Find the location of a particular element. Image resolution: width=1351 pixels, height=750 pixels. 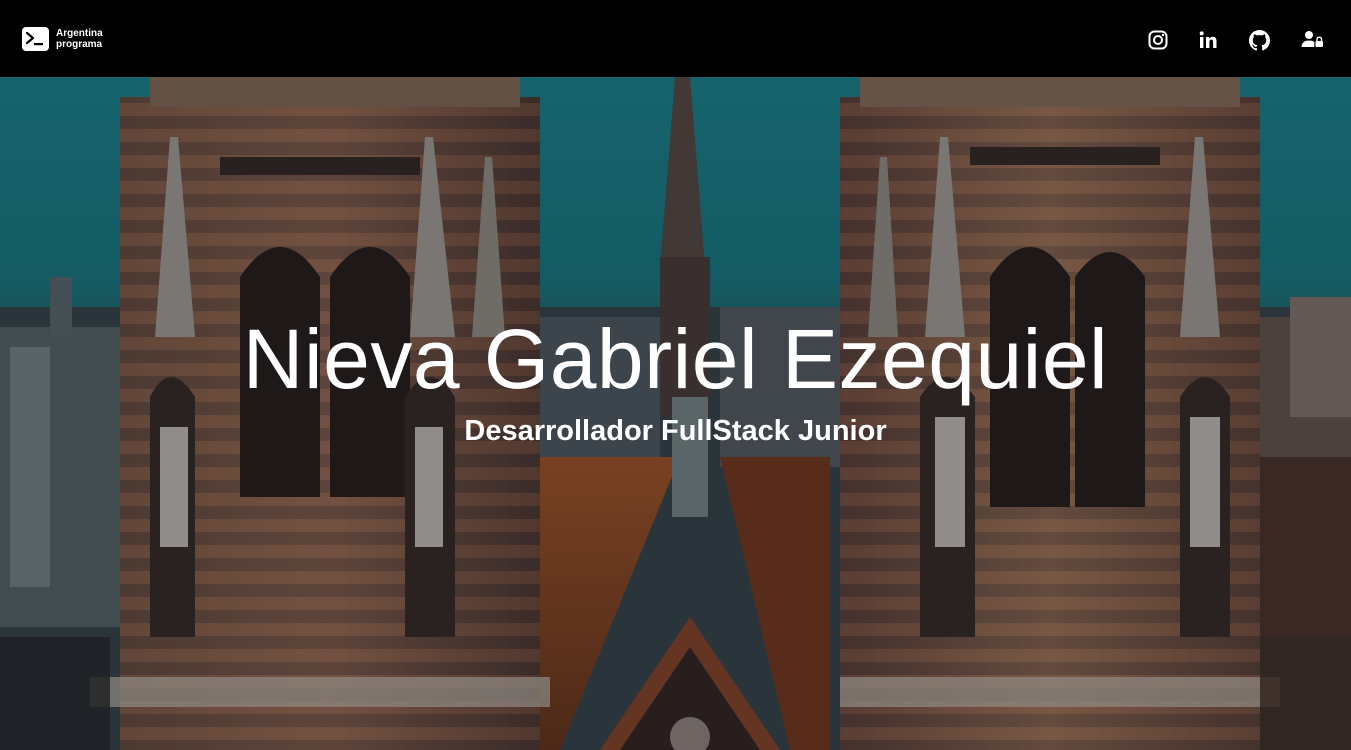

instagram-icon is located at coordinates (1158, 40).